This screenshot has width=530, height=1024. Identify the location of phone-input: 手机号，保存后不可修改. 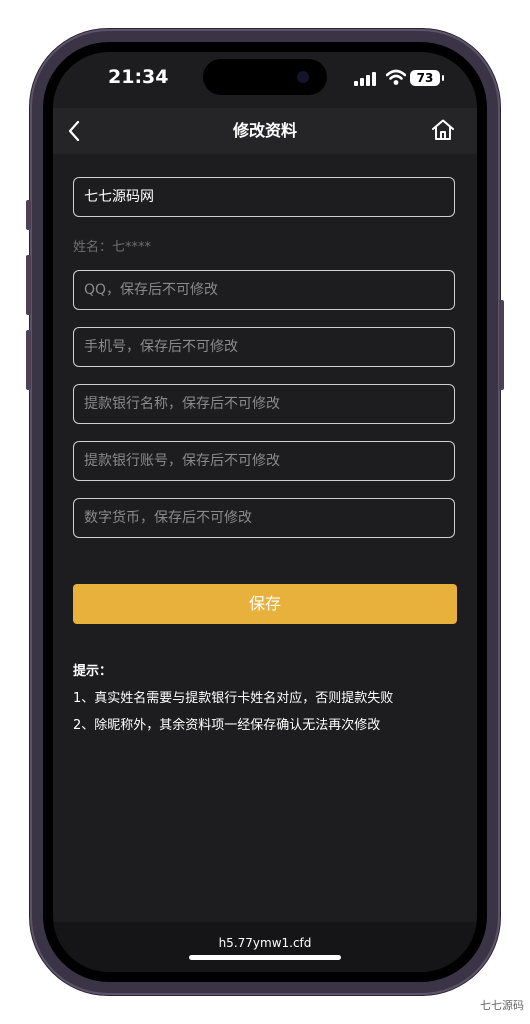
(264, 347).